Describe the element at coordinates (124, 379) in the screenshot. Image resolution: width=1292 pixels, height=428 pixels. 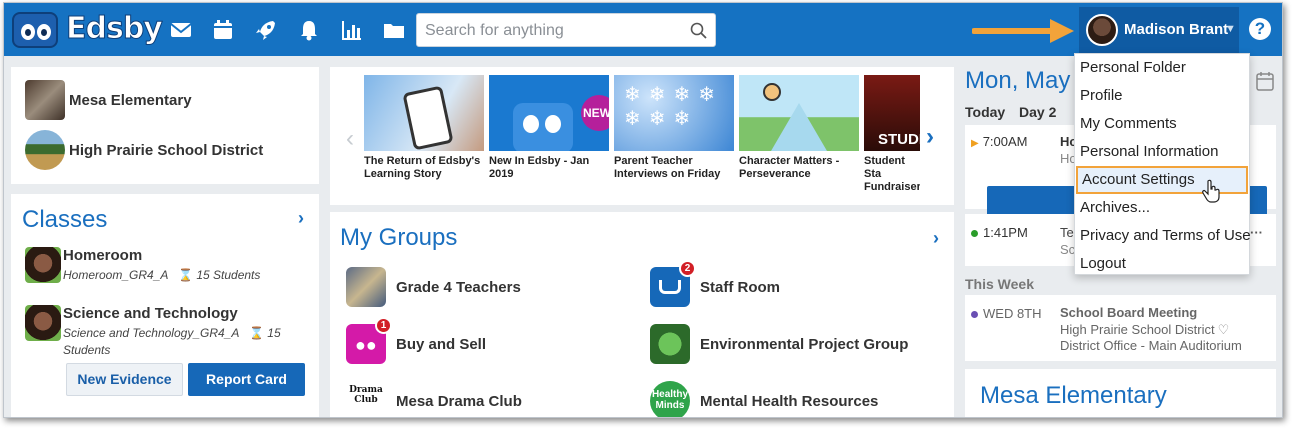
I see `new-evidence-button: New Evidence` at that location.